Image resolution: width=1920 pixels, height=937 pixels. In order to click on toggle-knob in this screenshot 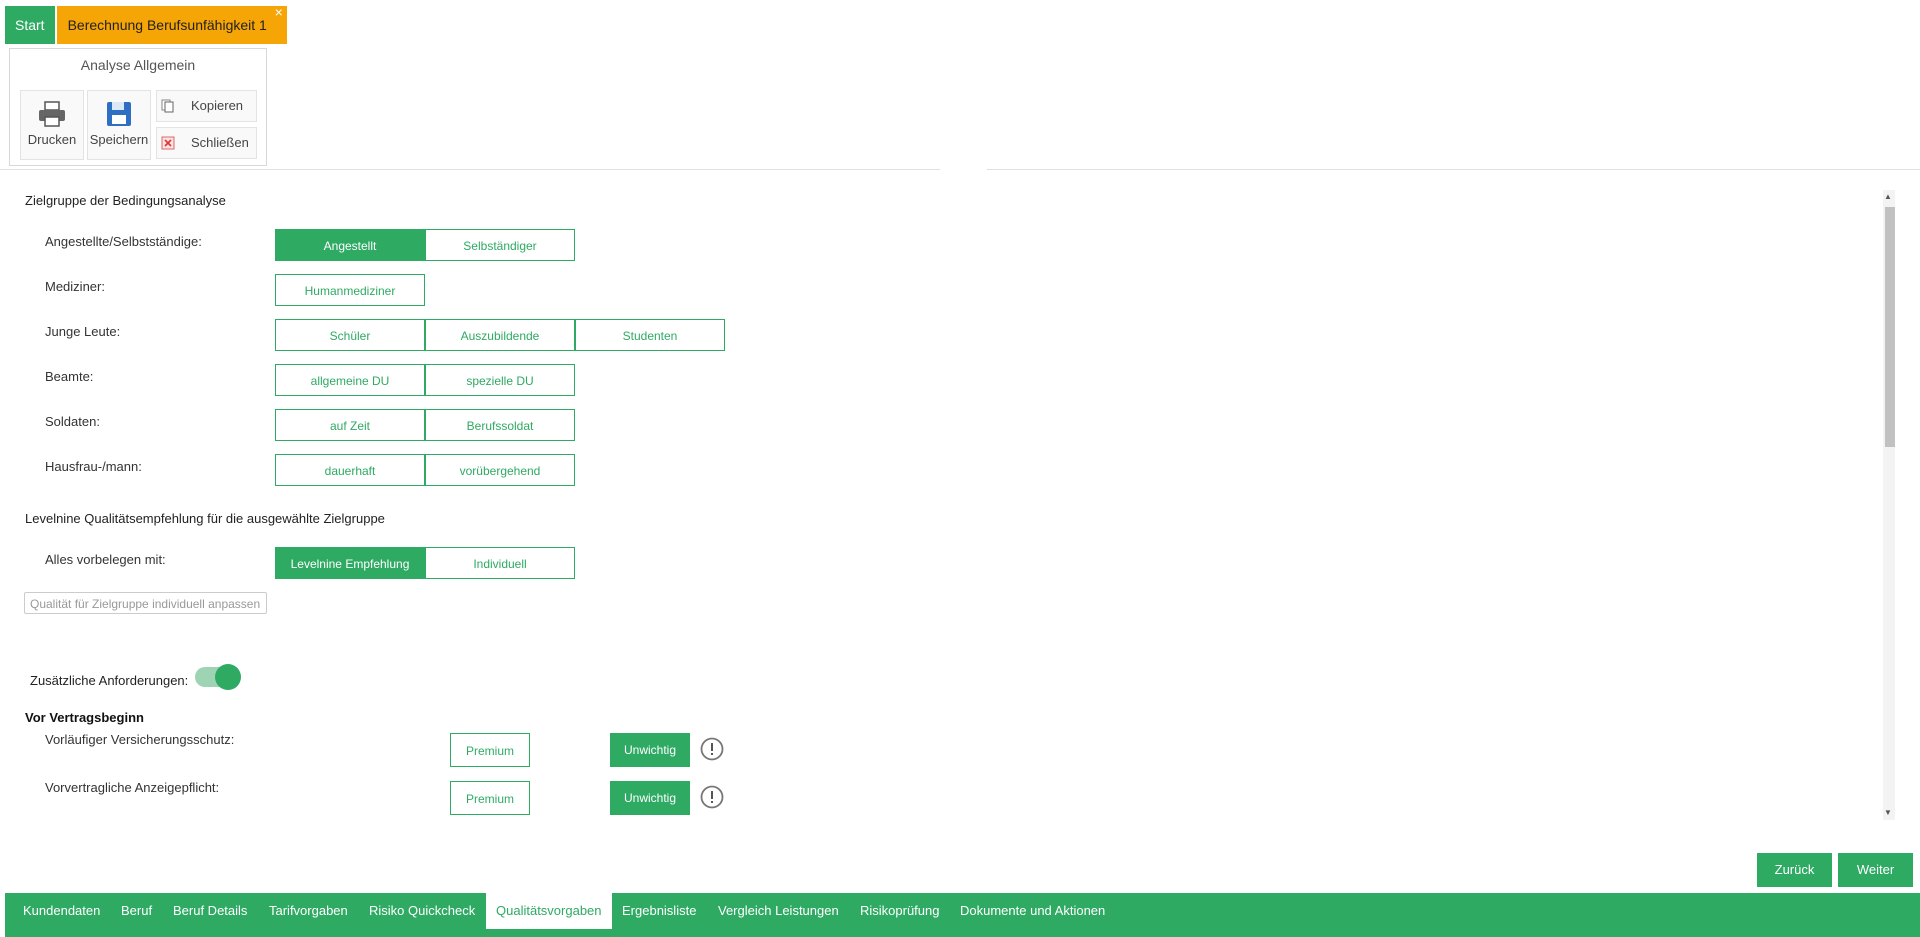, I will do `click(228, 677)`.